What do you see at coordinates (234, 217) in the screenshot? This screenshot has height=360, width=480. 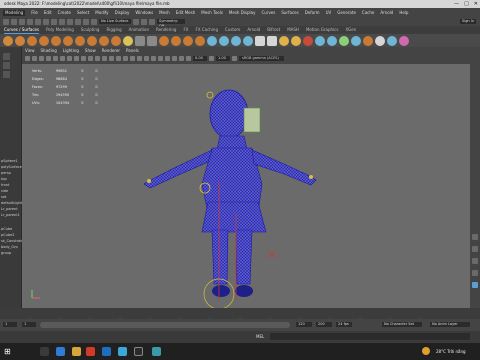 I see `skirt-mesh` at bounding box center [234, 217].